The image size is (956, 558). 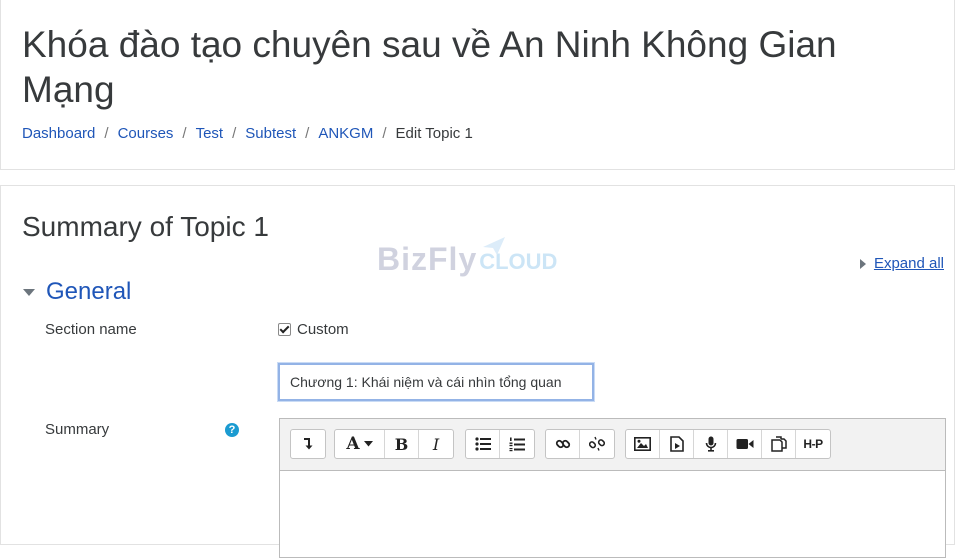 I want to click on bizfly-watermark: BizFly CLOUD, so click(x=467, y=257).